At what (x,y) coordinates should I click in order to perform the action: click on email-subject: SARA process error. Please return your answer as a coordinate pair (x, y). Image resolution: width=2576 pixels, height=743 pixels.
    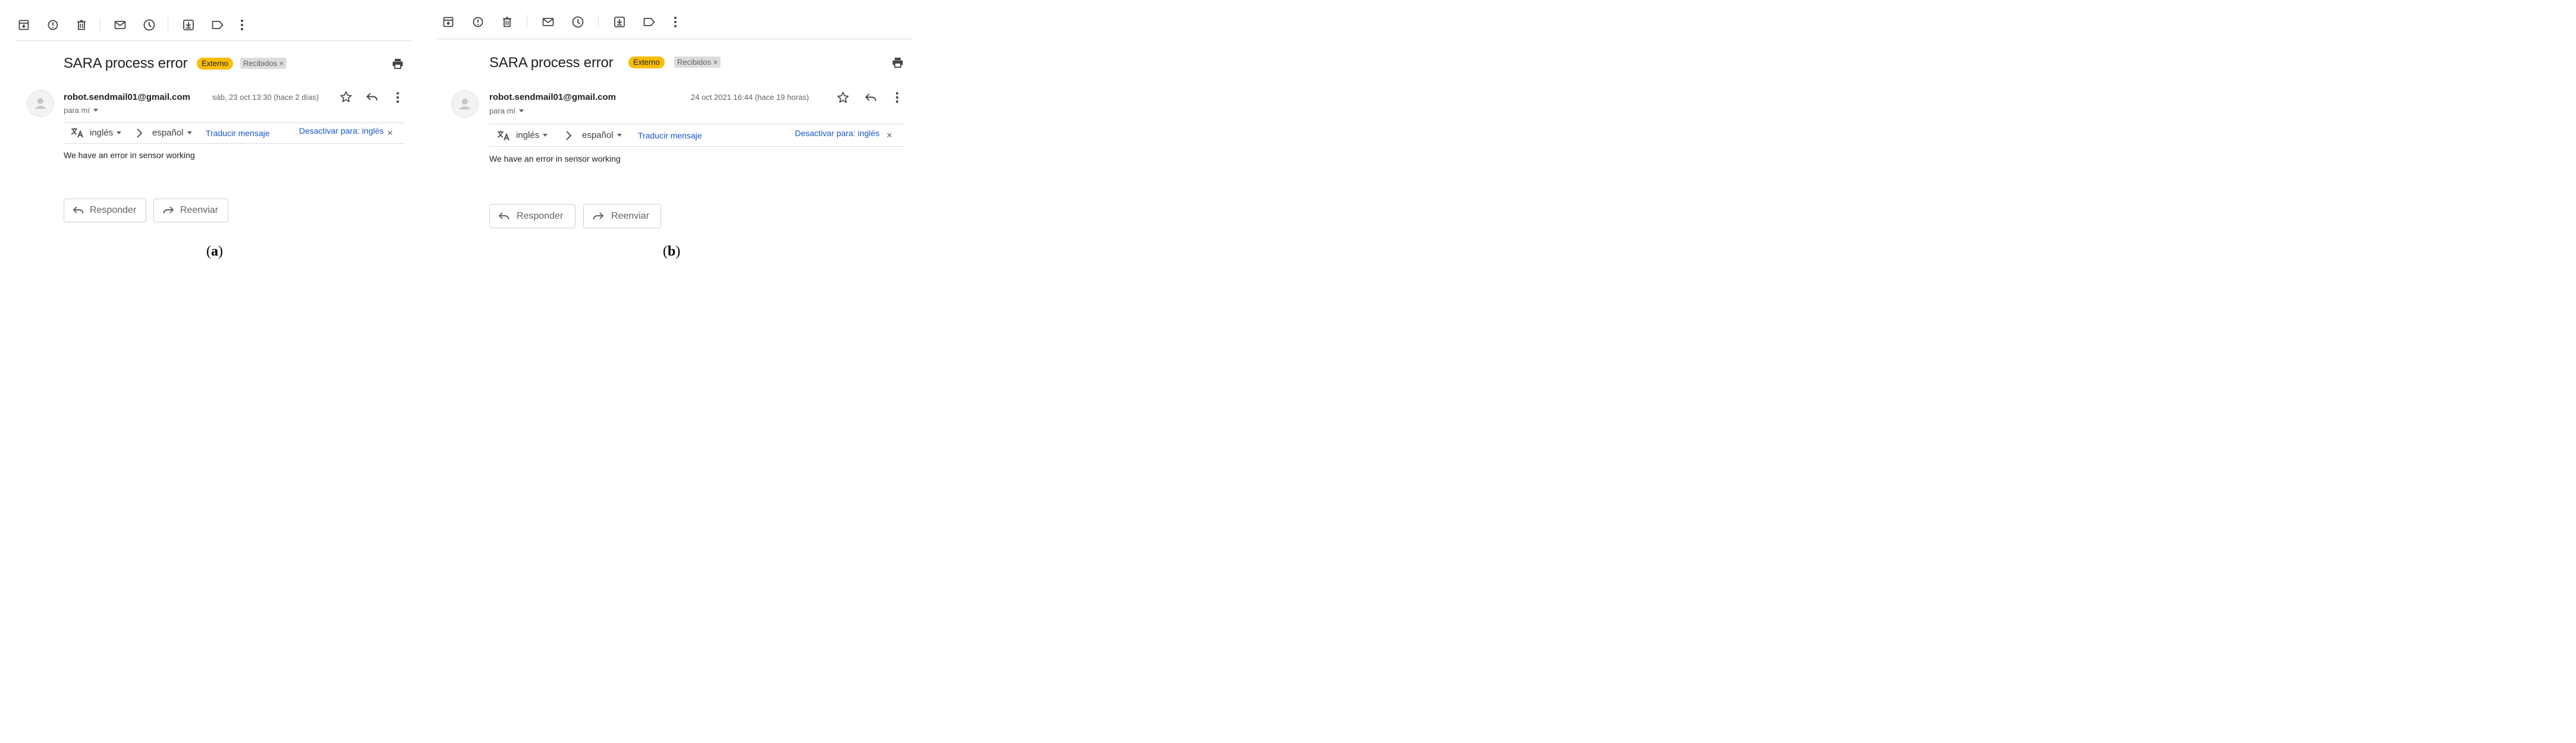
    Looking at the image, I should click on (551, 63).